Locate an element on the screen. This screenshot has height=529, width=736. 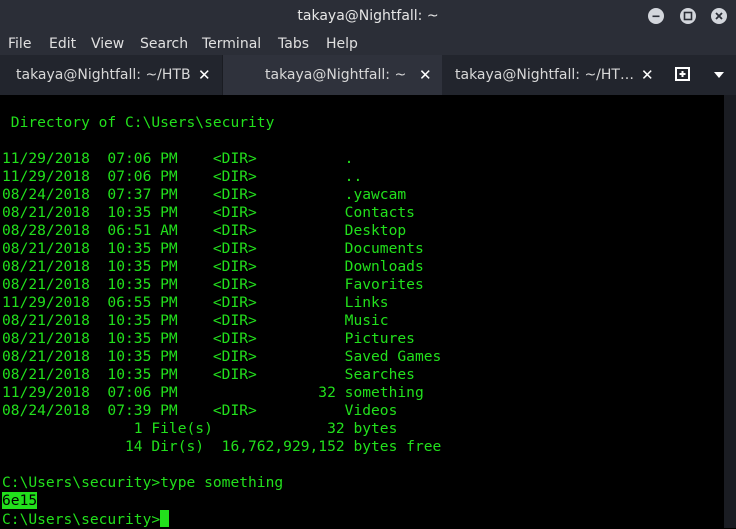
directory-header: Directory of C:\Users\security is located at coordinates (138, 122).